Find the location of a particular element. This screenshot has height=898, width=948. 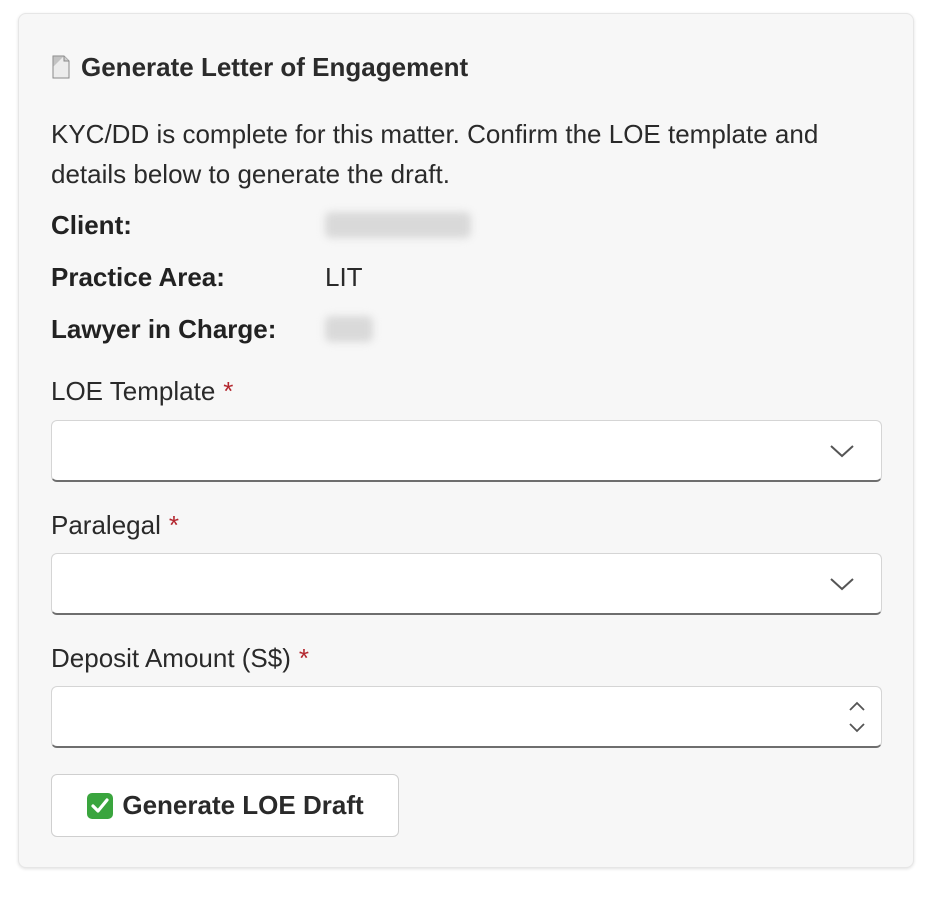

generate-loe-draft-button: Generate LOE Draft is located at coordinates (225, 805).